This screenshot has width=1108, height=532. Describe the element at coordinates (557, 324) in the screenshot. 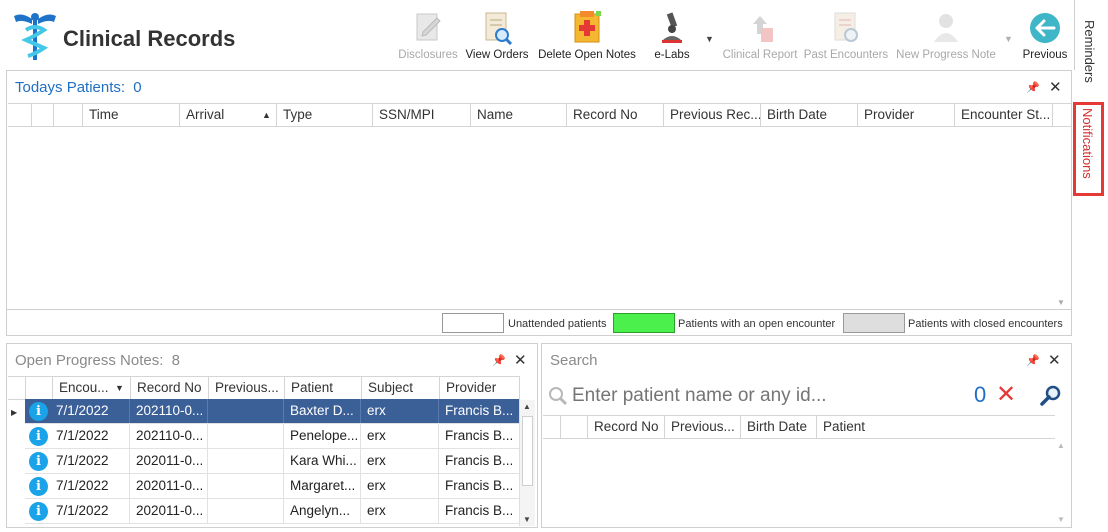

I see `legend-unattended-label: Unattended patients` at that location.